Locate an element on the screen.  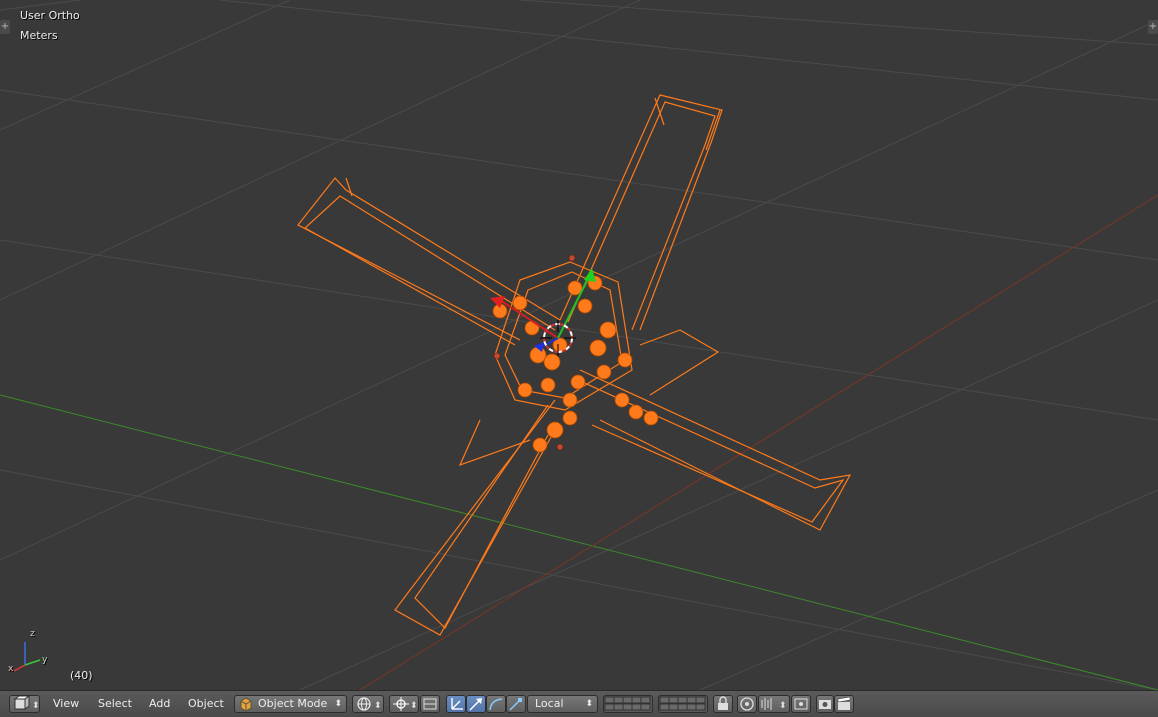
snap-target-icon is located at coordinates (801, 704).